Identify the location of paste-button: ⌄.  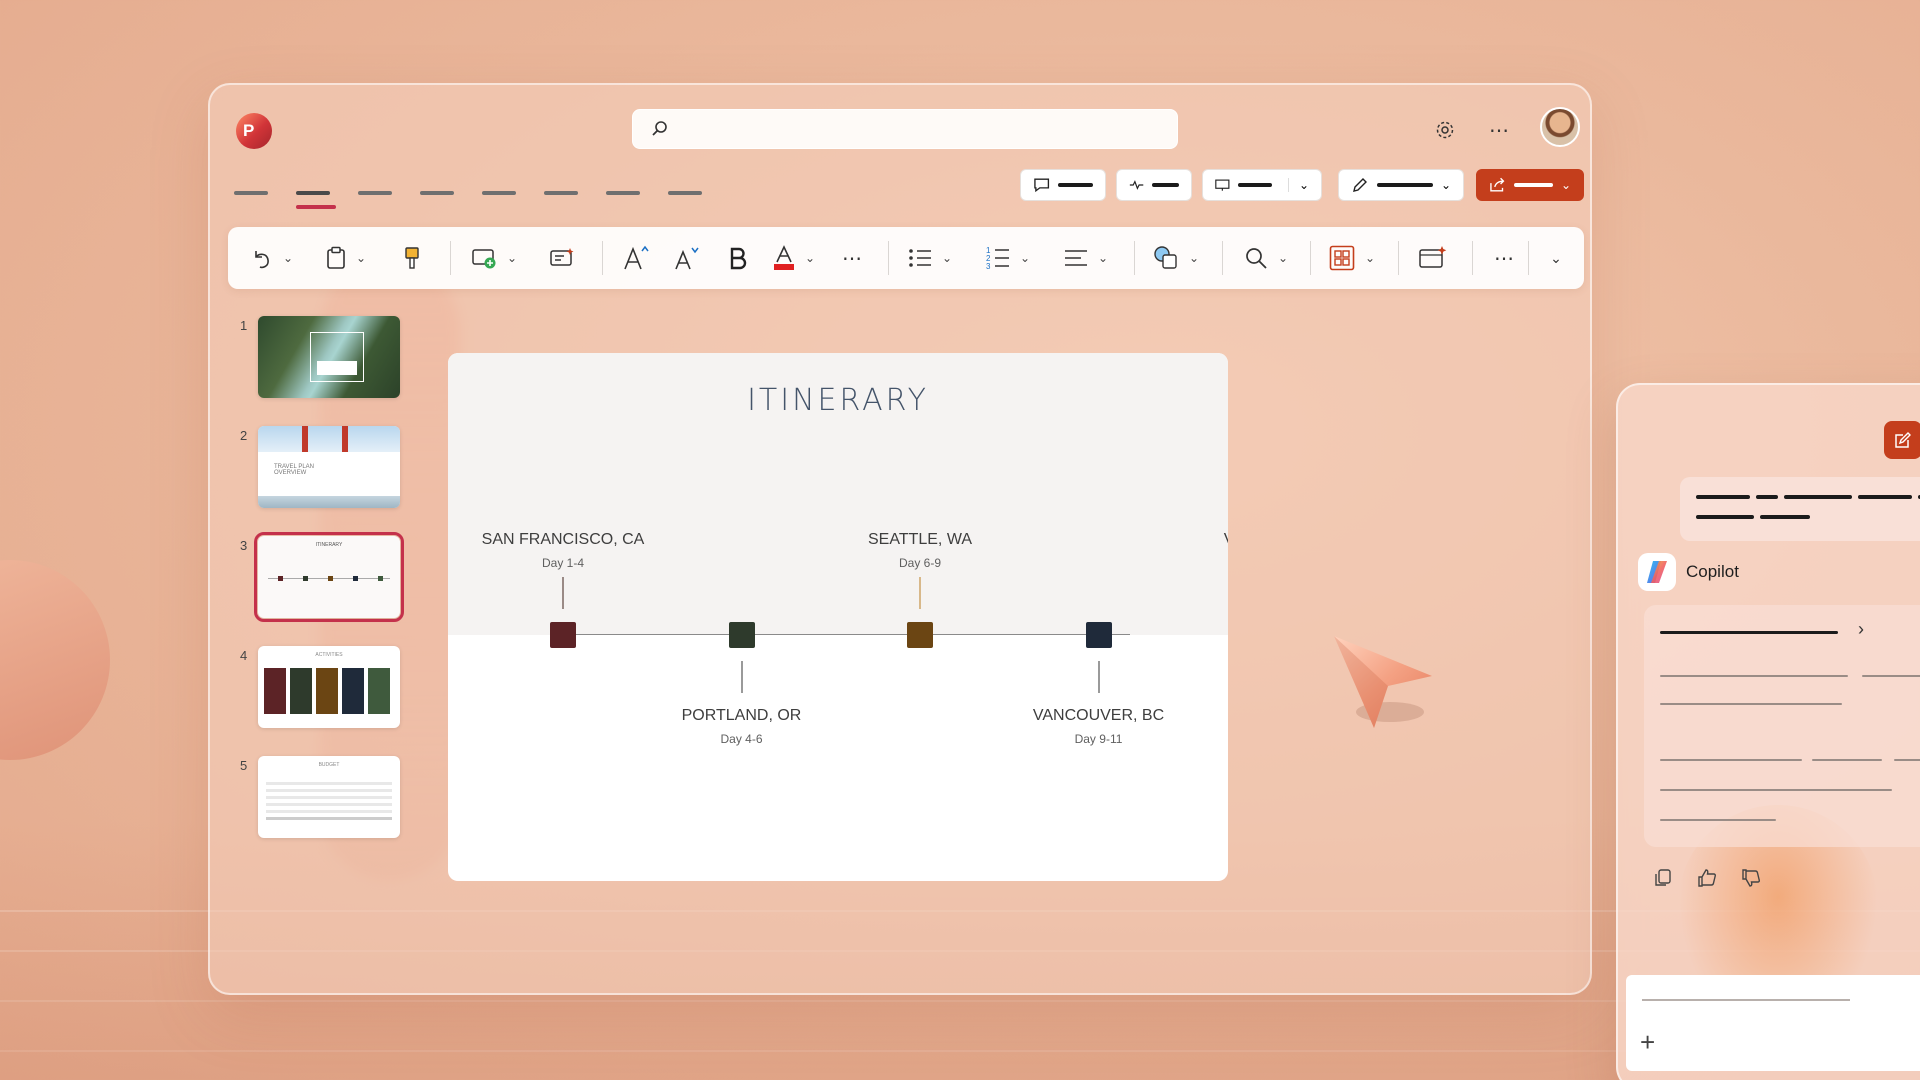
(346, 258).